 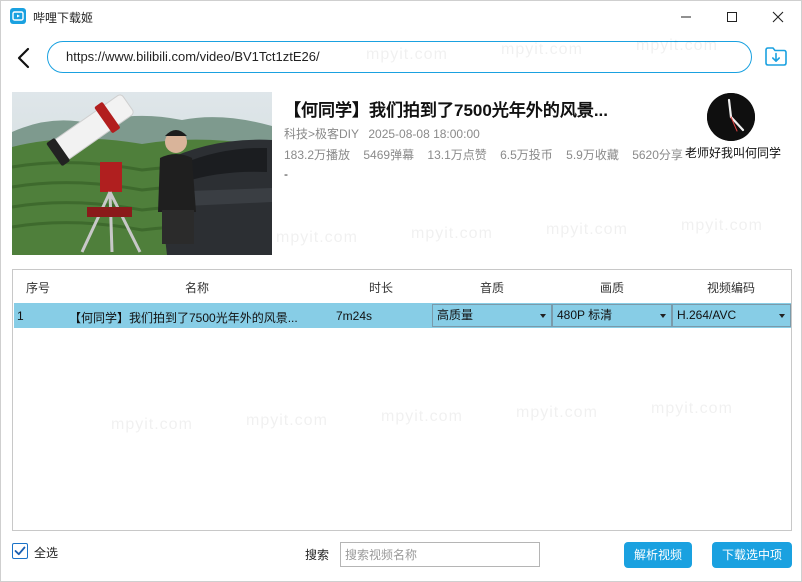 What do you see at coordinates (778, 17) in the screenshot?
I see `close-button` at bounding box center [778, 17].